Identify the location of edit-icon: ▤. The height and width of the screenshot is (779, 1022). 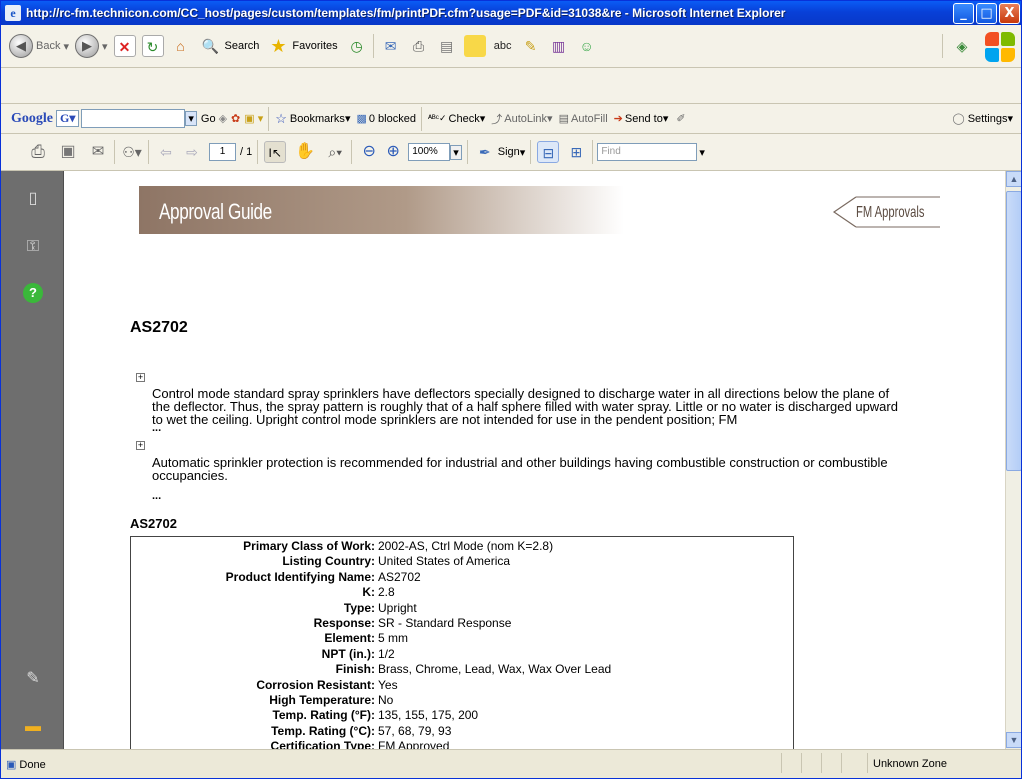
(447, 46).